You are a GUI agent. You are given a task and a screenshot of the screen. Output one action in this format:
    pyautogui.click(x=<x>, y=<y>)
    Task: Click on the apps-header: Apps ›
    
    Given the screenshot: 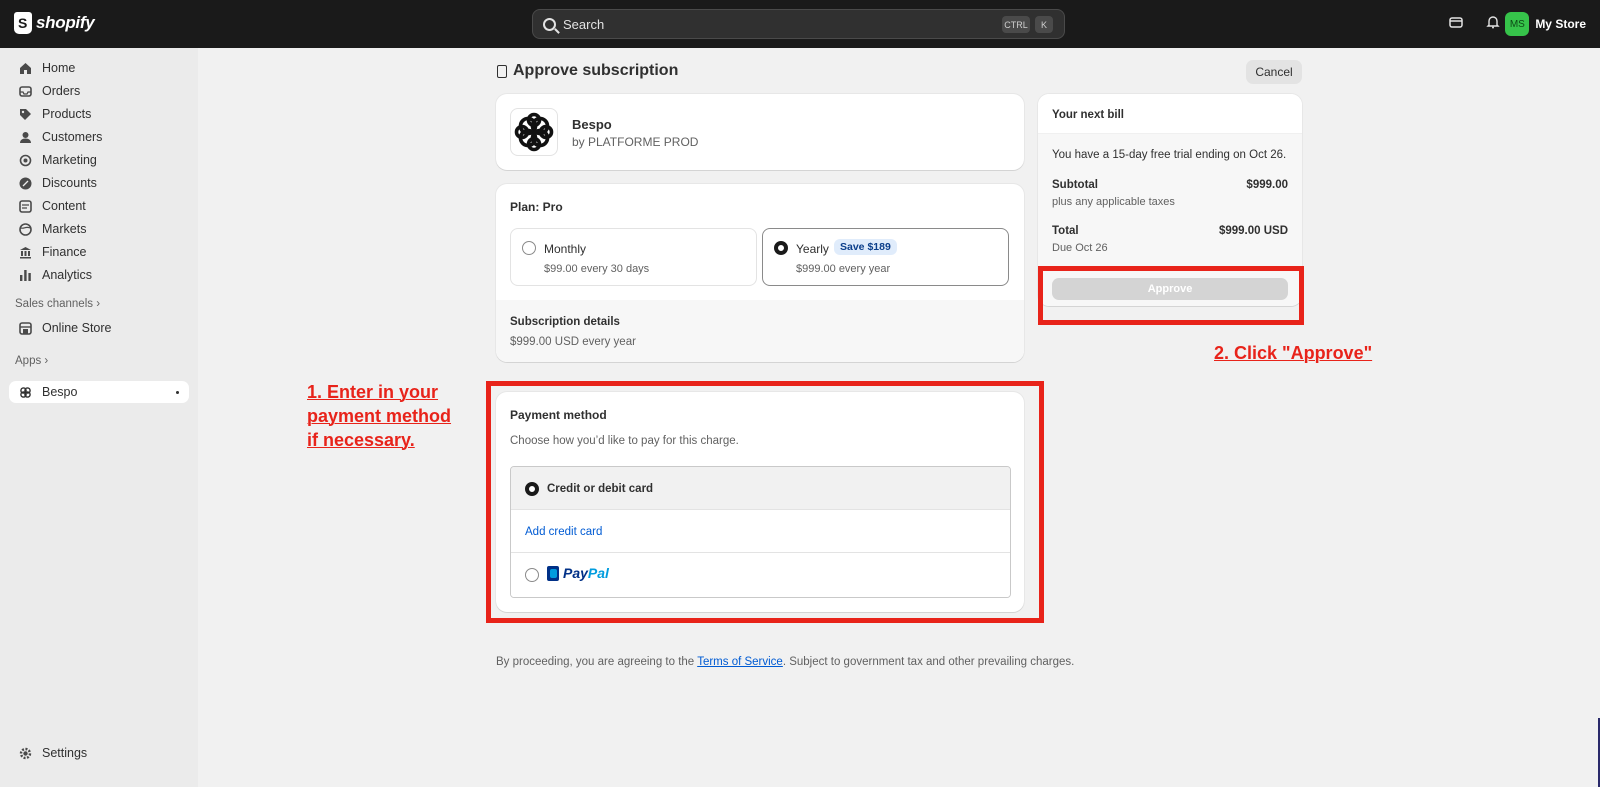 What is the action you would take?
    pyautogui.click(x=31, y=361)
    